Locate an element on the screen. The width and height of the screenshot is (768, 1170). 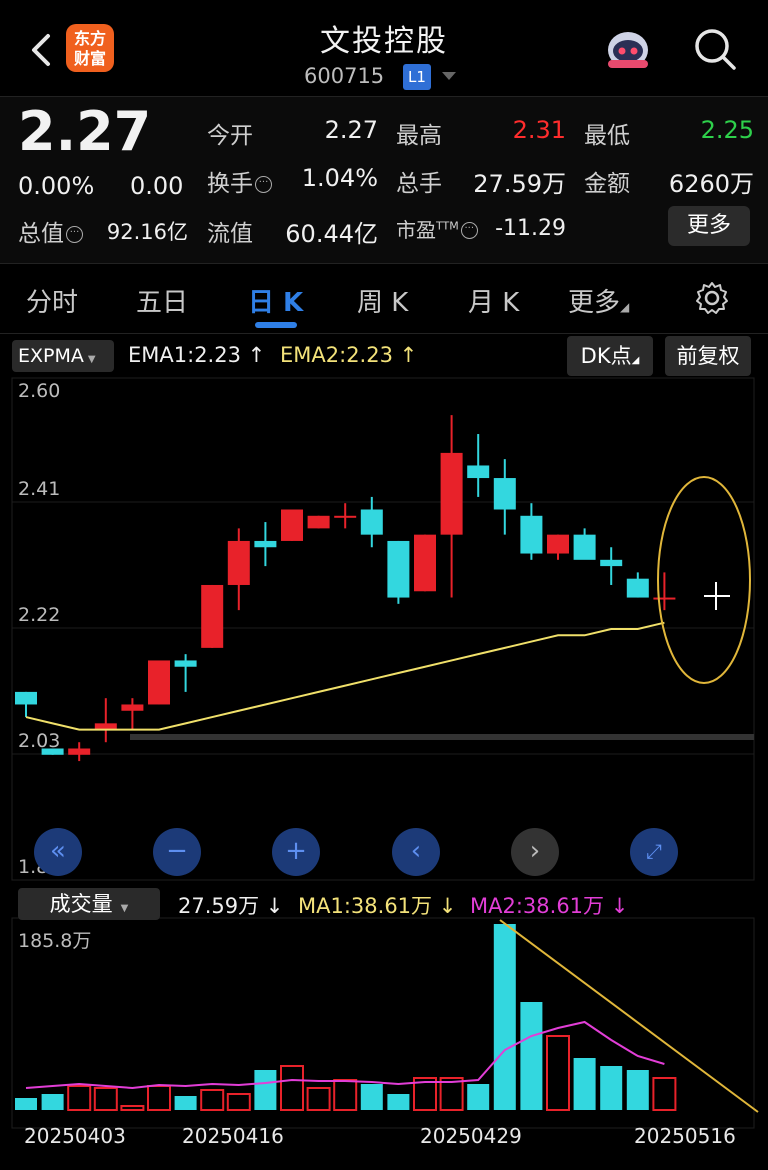
chevron-left-icon: ‹ is located at coordinates (416, 852).